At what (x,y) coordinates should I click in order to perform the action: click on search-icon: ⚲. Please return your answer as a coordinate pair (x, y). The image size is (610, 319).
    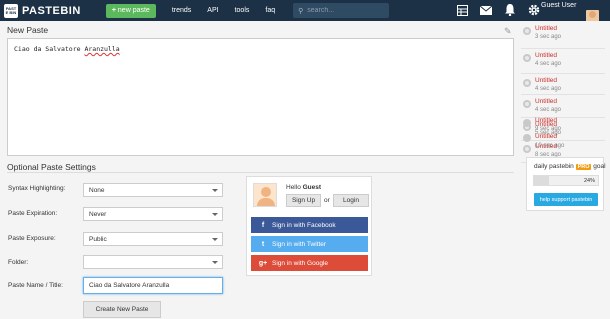
    Looking at the image, I should click on (301, 11).